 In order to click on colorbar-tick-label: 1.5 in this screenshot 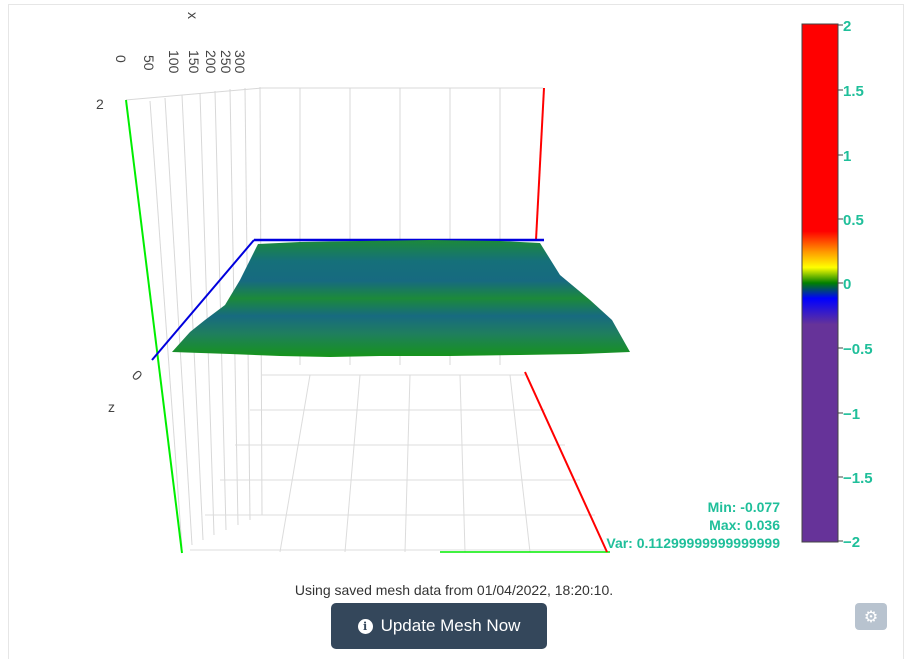, I will do `click(853, 91)`.